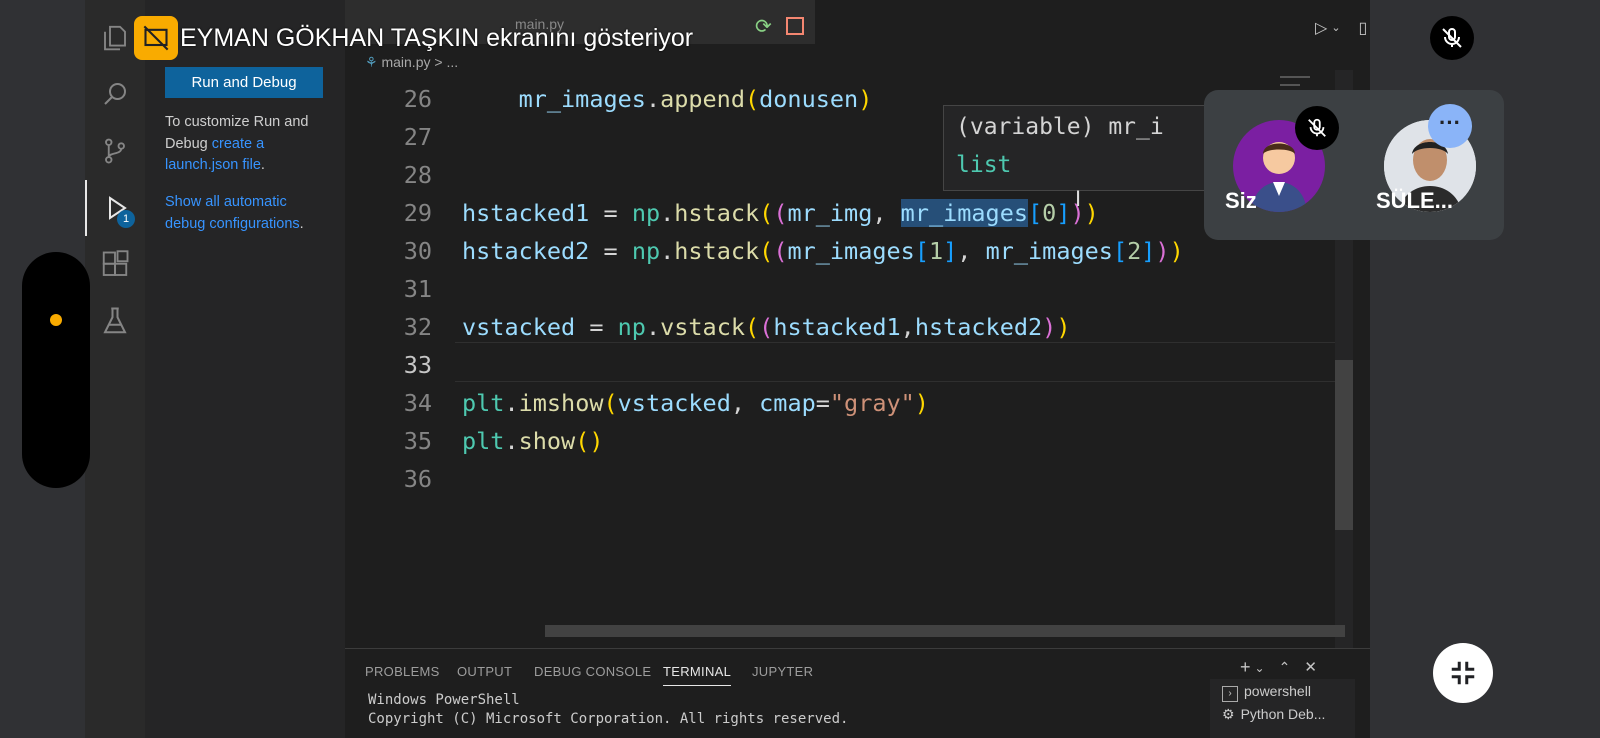  Describe the element at coordinates (115, 265) in the screenshot. I see `extensions-icon` at that location.